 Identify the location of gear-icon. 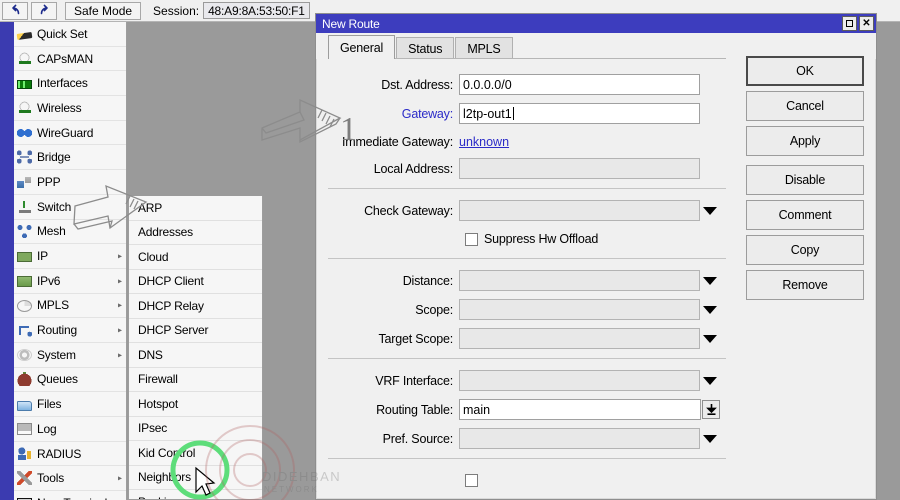
(24, 355).